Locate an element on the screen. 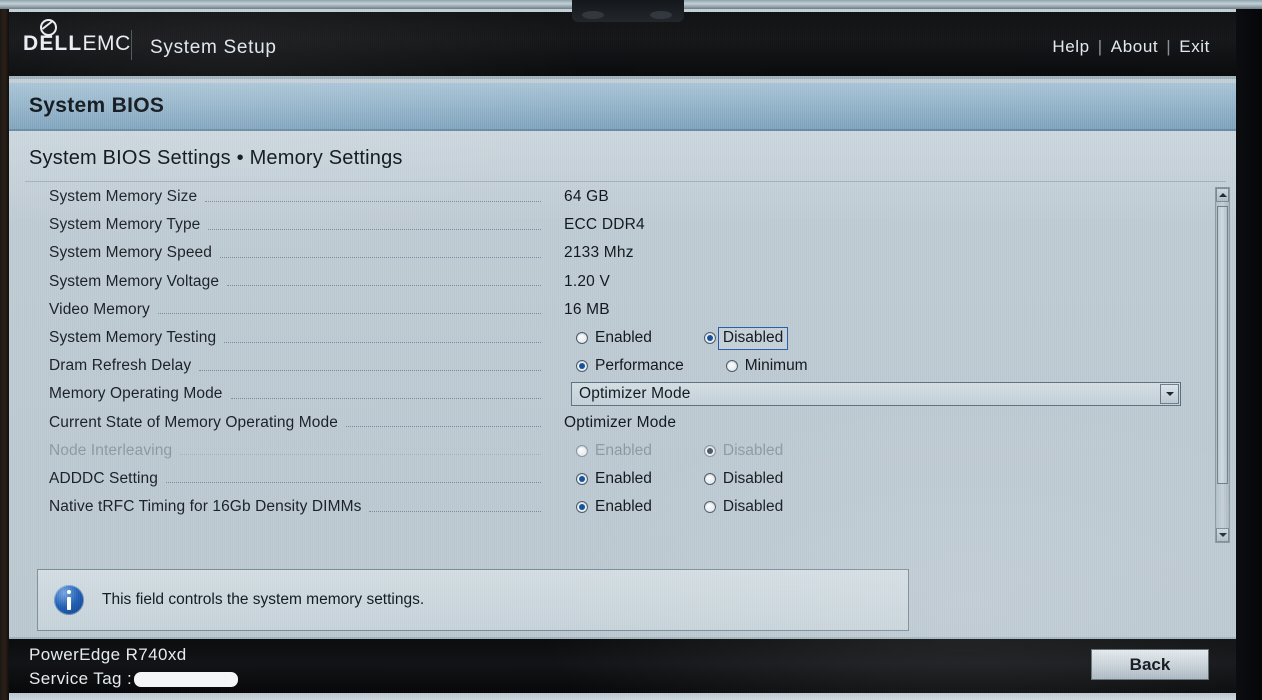 This screenshot has width=1262, height=700. setting-value: 2133 Mhz is located at coordinates (599, 253).